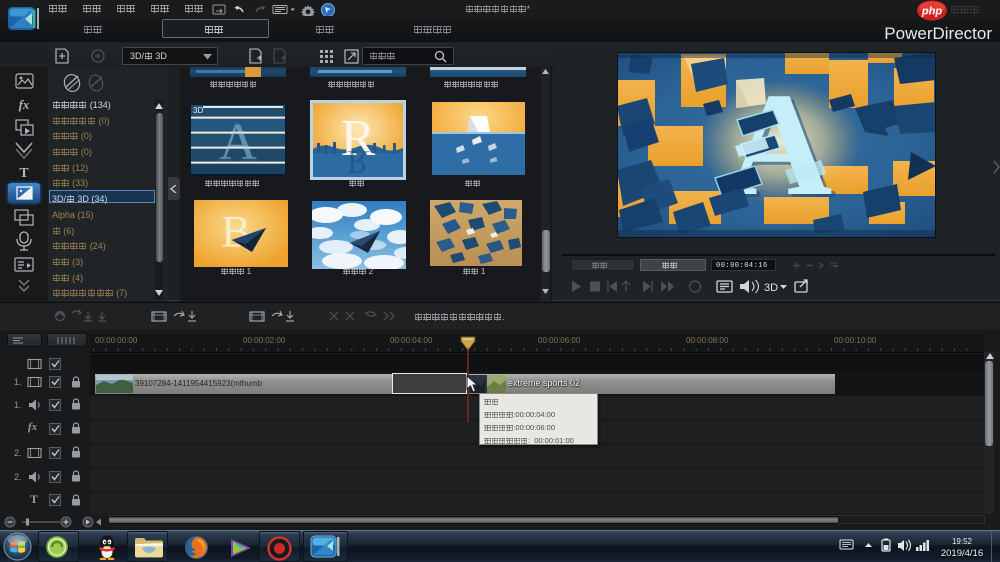 Image resolution: width=1000 pixels, height=562 pixels. What do you see at coordinates (235, 231) in the screenshot?
I see `svg-text: B` at bounding box center [235, 231].